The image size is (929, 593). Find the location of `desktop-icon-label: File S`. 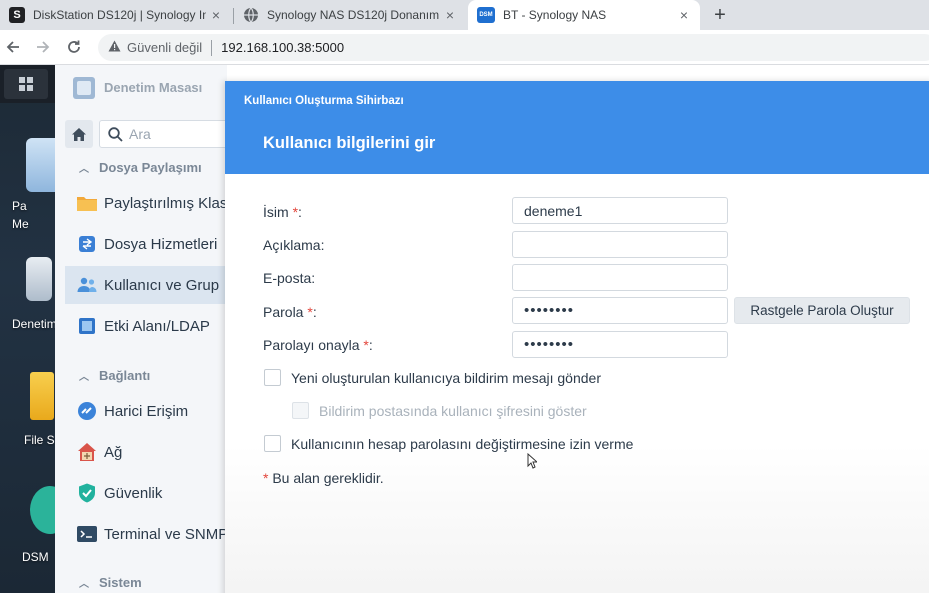

desktop-icon-label: File S is located at coordinates (39, 440).